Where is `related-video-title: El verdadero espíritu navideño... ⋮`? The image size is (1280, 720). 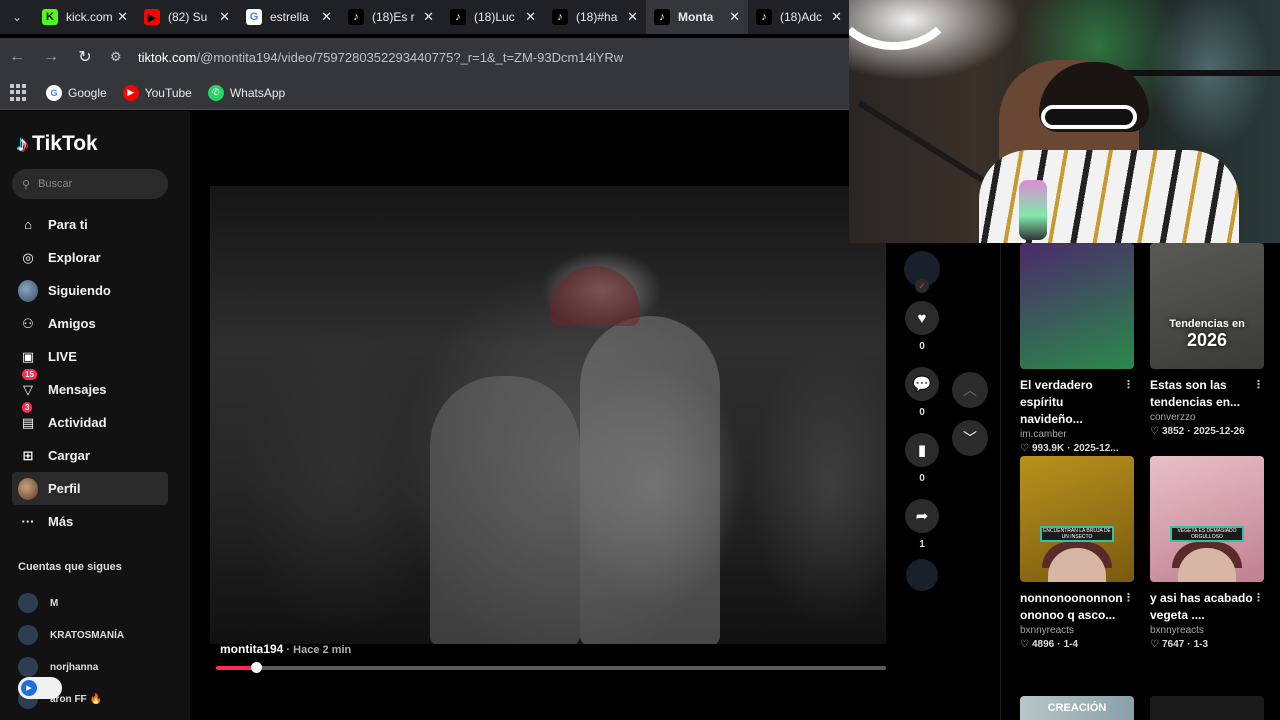
related-video-title: El verdadero espíritu navideño... ⋮ is located at coordinates (1077, 402).